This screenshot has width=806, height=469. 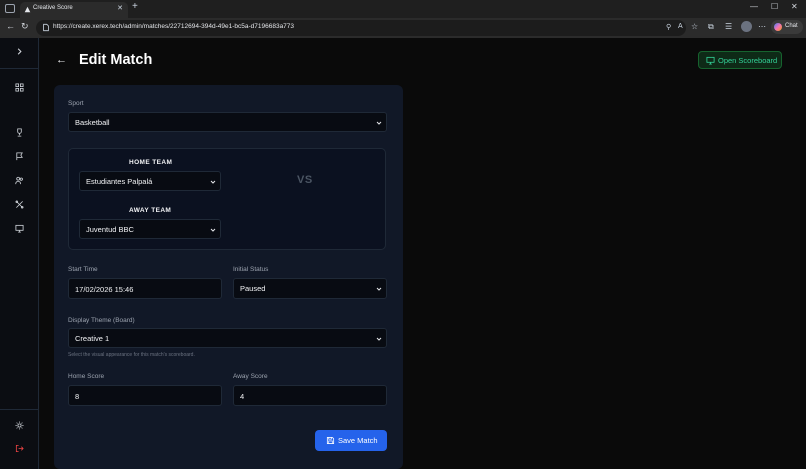 I want to click on sidebar-divider, so click(x=19, y=68).